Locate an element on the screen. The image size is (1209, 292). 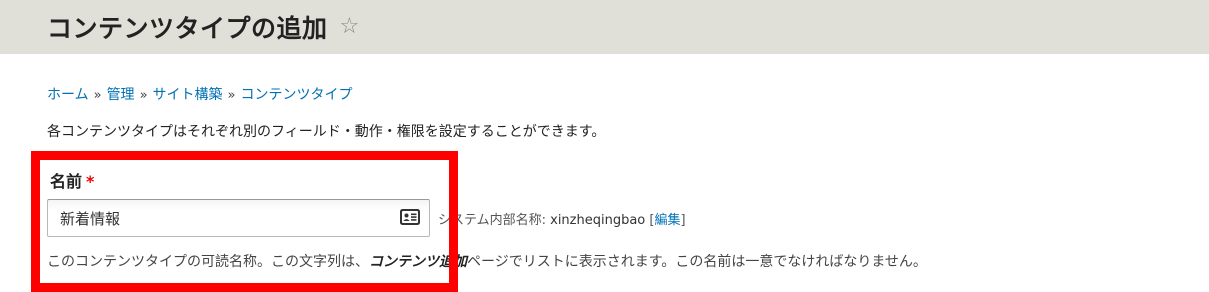
breadcrumb-home-link: ホーム is located at coordinates (68, 95).